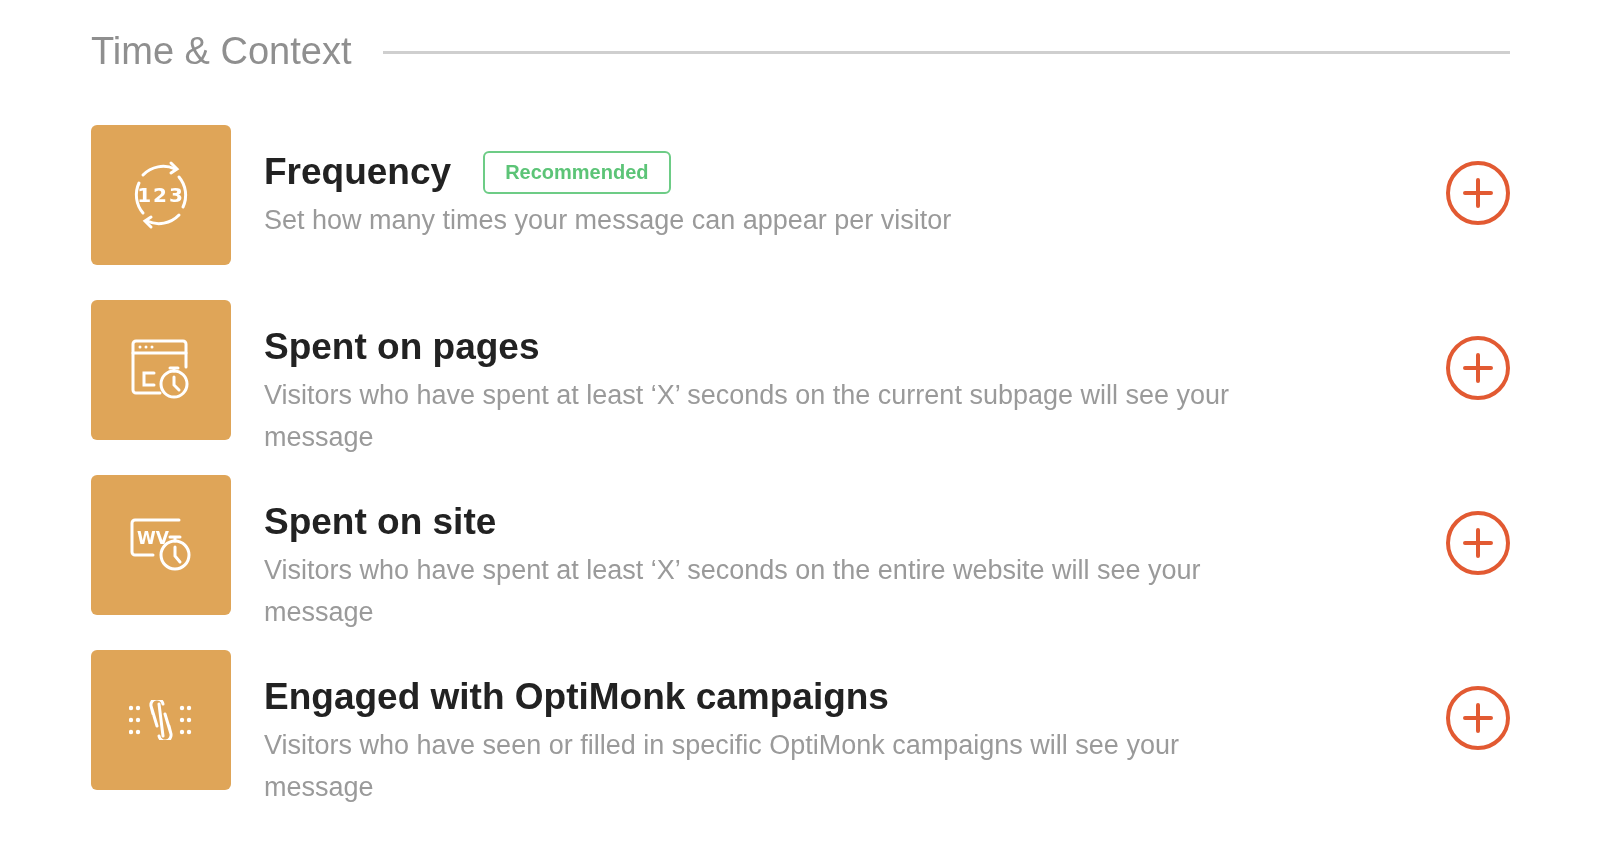 The image size is (1600, 856). Describe the element at coordinates (221, 51) in the screenshot. I see `section-title: Time & Context` at that location.